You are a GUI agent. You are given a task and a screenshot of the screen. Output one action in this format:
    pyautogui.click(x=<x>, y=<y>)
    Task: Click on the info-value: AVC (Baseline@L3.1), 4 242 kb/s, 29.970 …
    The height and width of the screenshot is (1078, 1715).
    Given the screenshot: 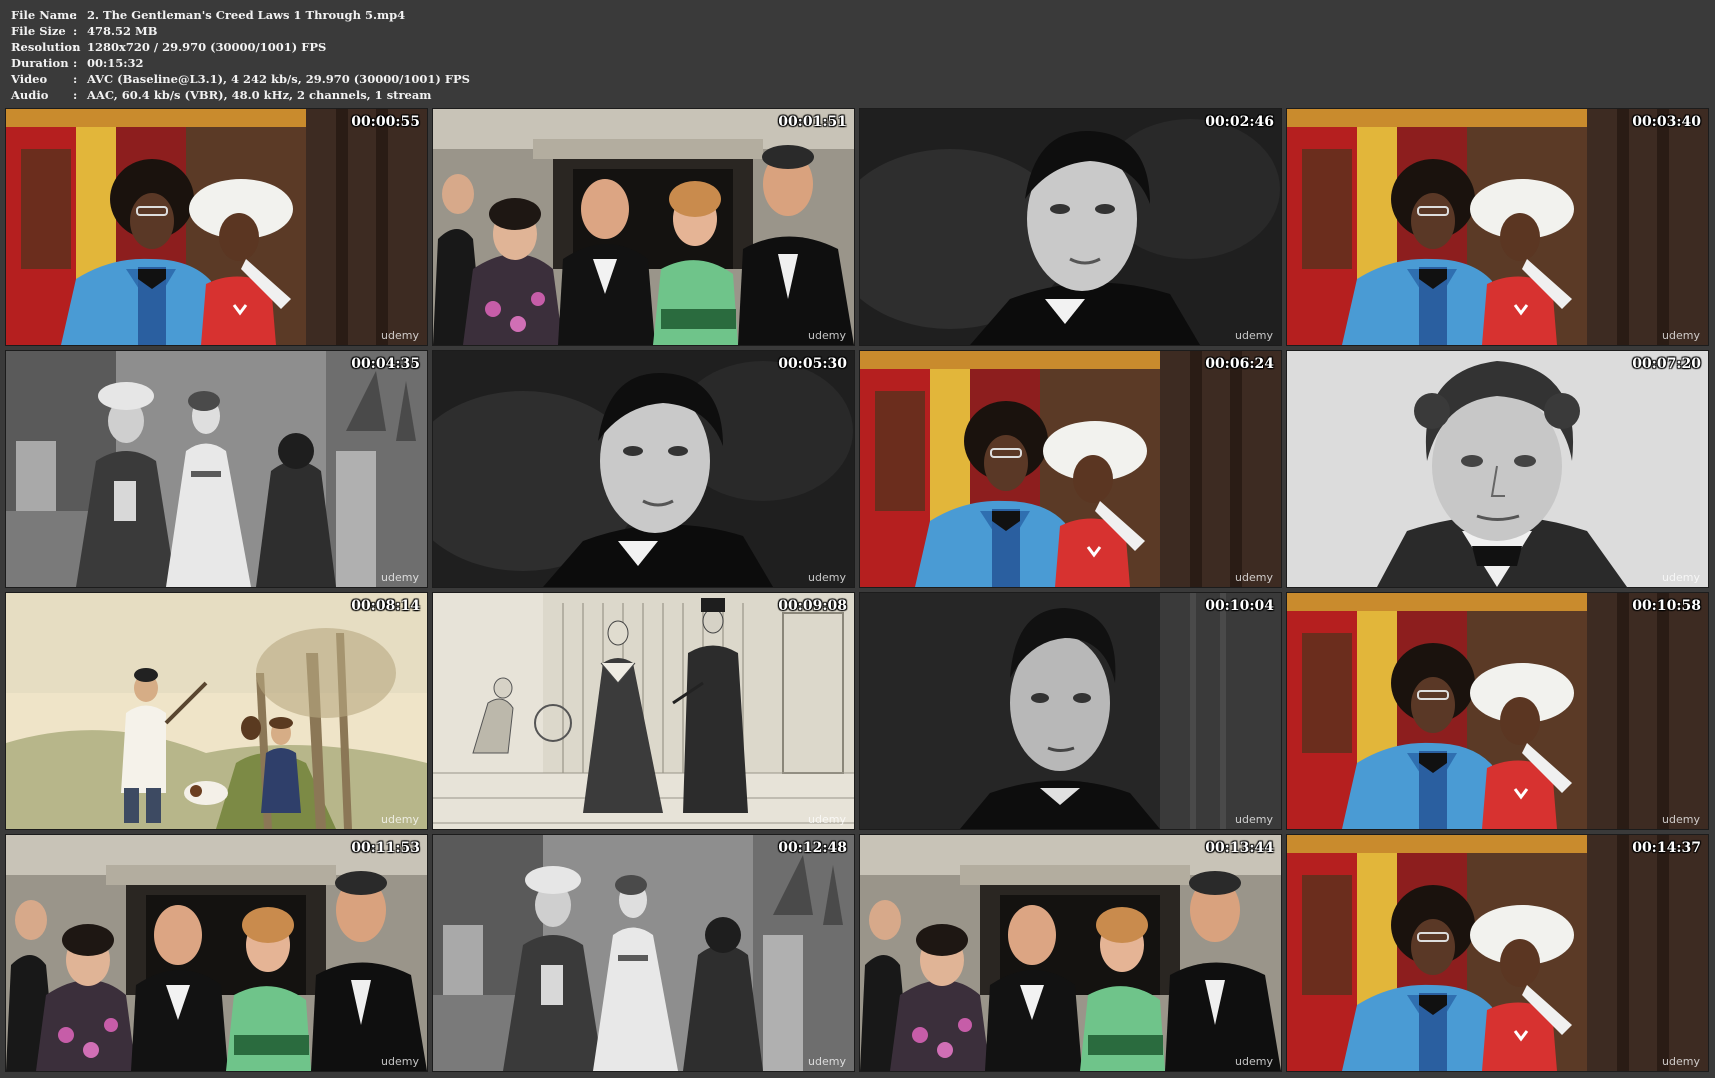 What is the action you would take?
    pyautogui.click(x=278, y=79)
    